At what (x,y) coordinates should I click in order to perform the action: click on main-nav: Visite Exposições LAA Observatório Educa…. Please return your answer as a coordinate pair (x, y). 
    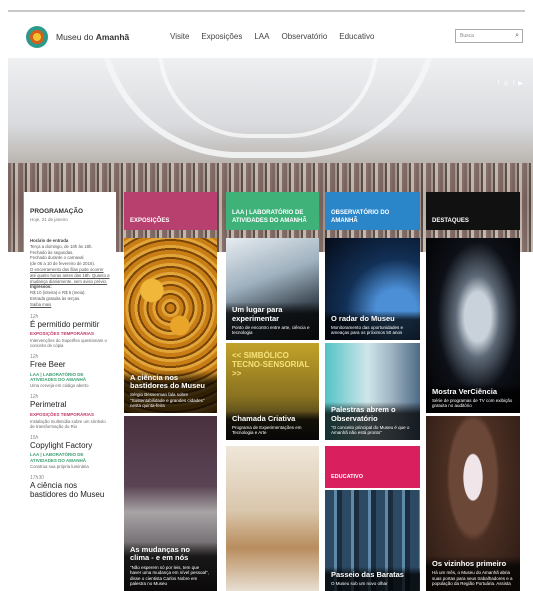
    Looking at the image, I should click on (272, 36).